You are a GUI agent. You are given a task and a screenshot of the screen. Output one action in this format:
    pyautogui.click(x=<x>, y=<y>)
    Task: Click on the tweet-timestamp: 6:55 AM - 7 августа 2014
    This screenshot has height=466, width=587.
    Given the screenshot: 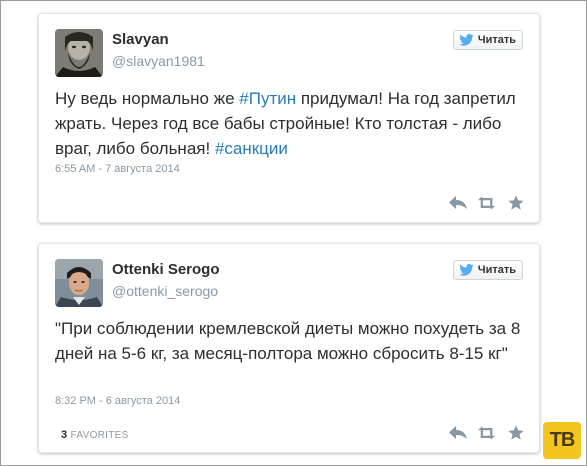 What is the action you would take?
    pyautogui.click(x=117, y=169)
    